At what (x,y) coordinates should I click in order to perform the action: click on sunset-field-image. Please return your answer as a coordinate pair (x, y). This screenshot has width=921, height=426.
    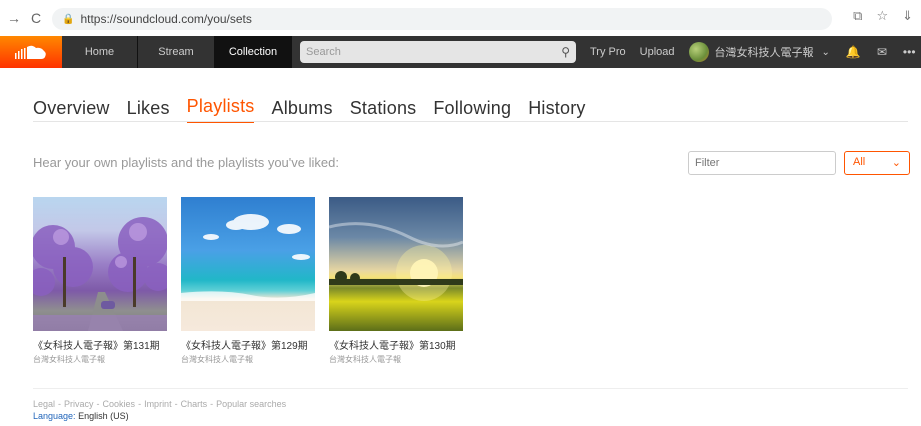
    Looking at the image, I should click on (396, 261).